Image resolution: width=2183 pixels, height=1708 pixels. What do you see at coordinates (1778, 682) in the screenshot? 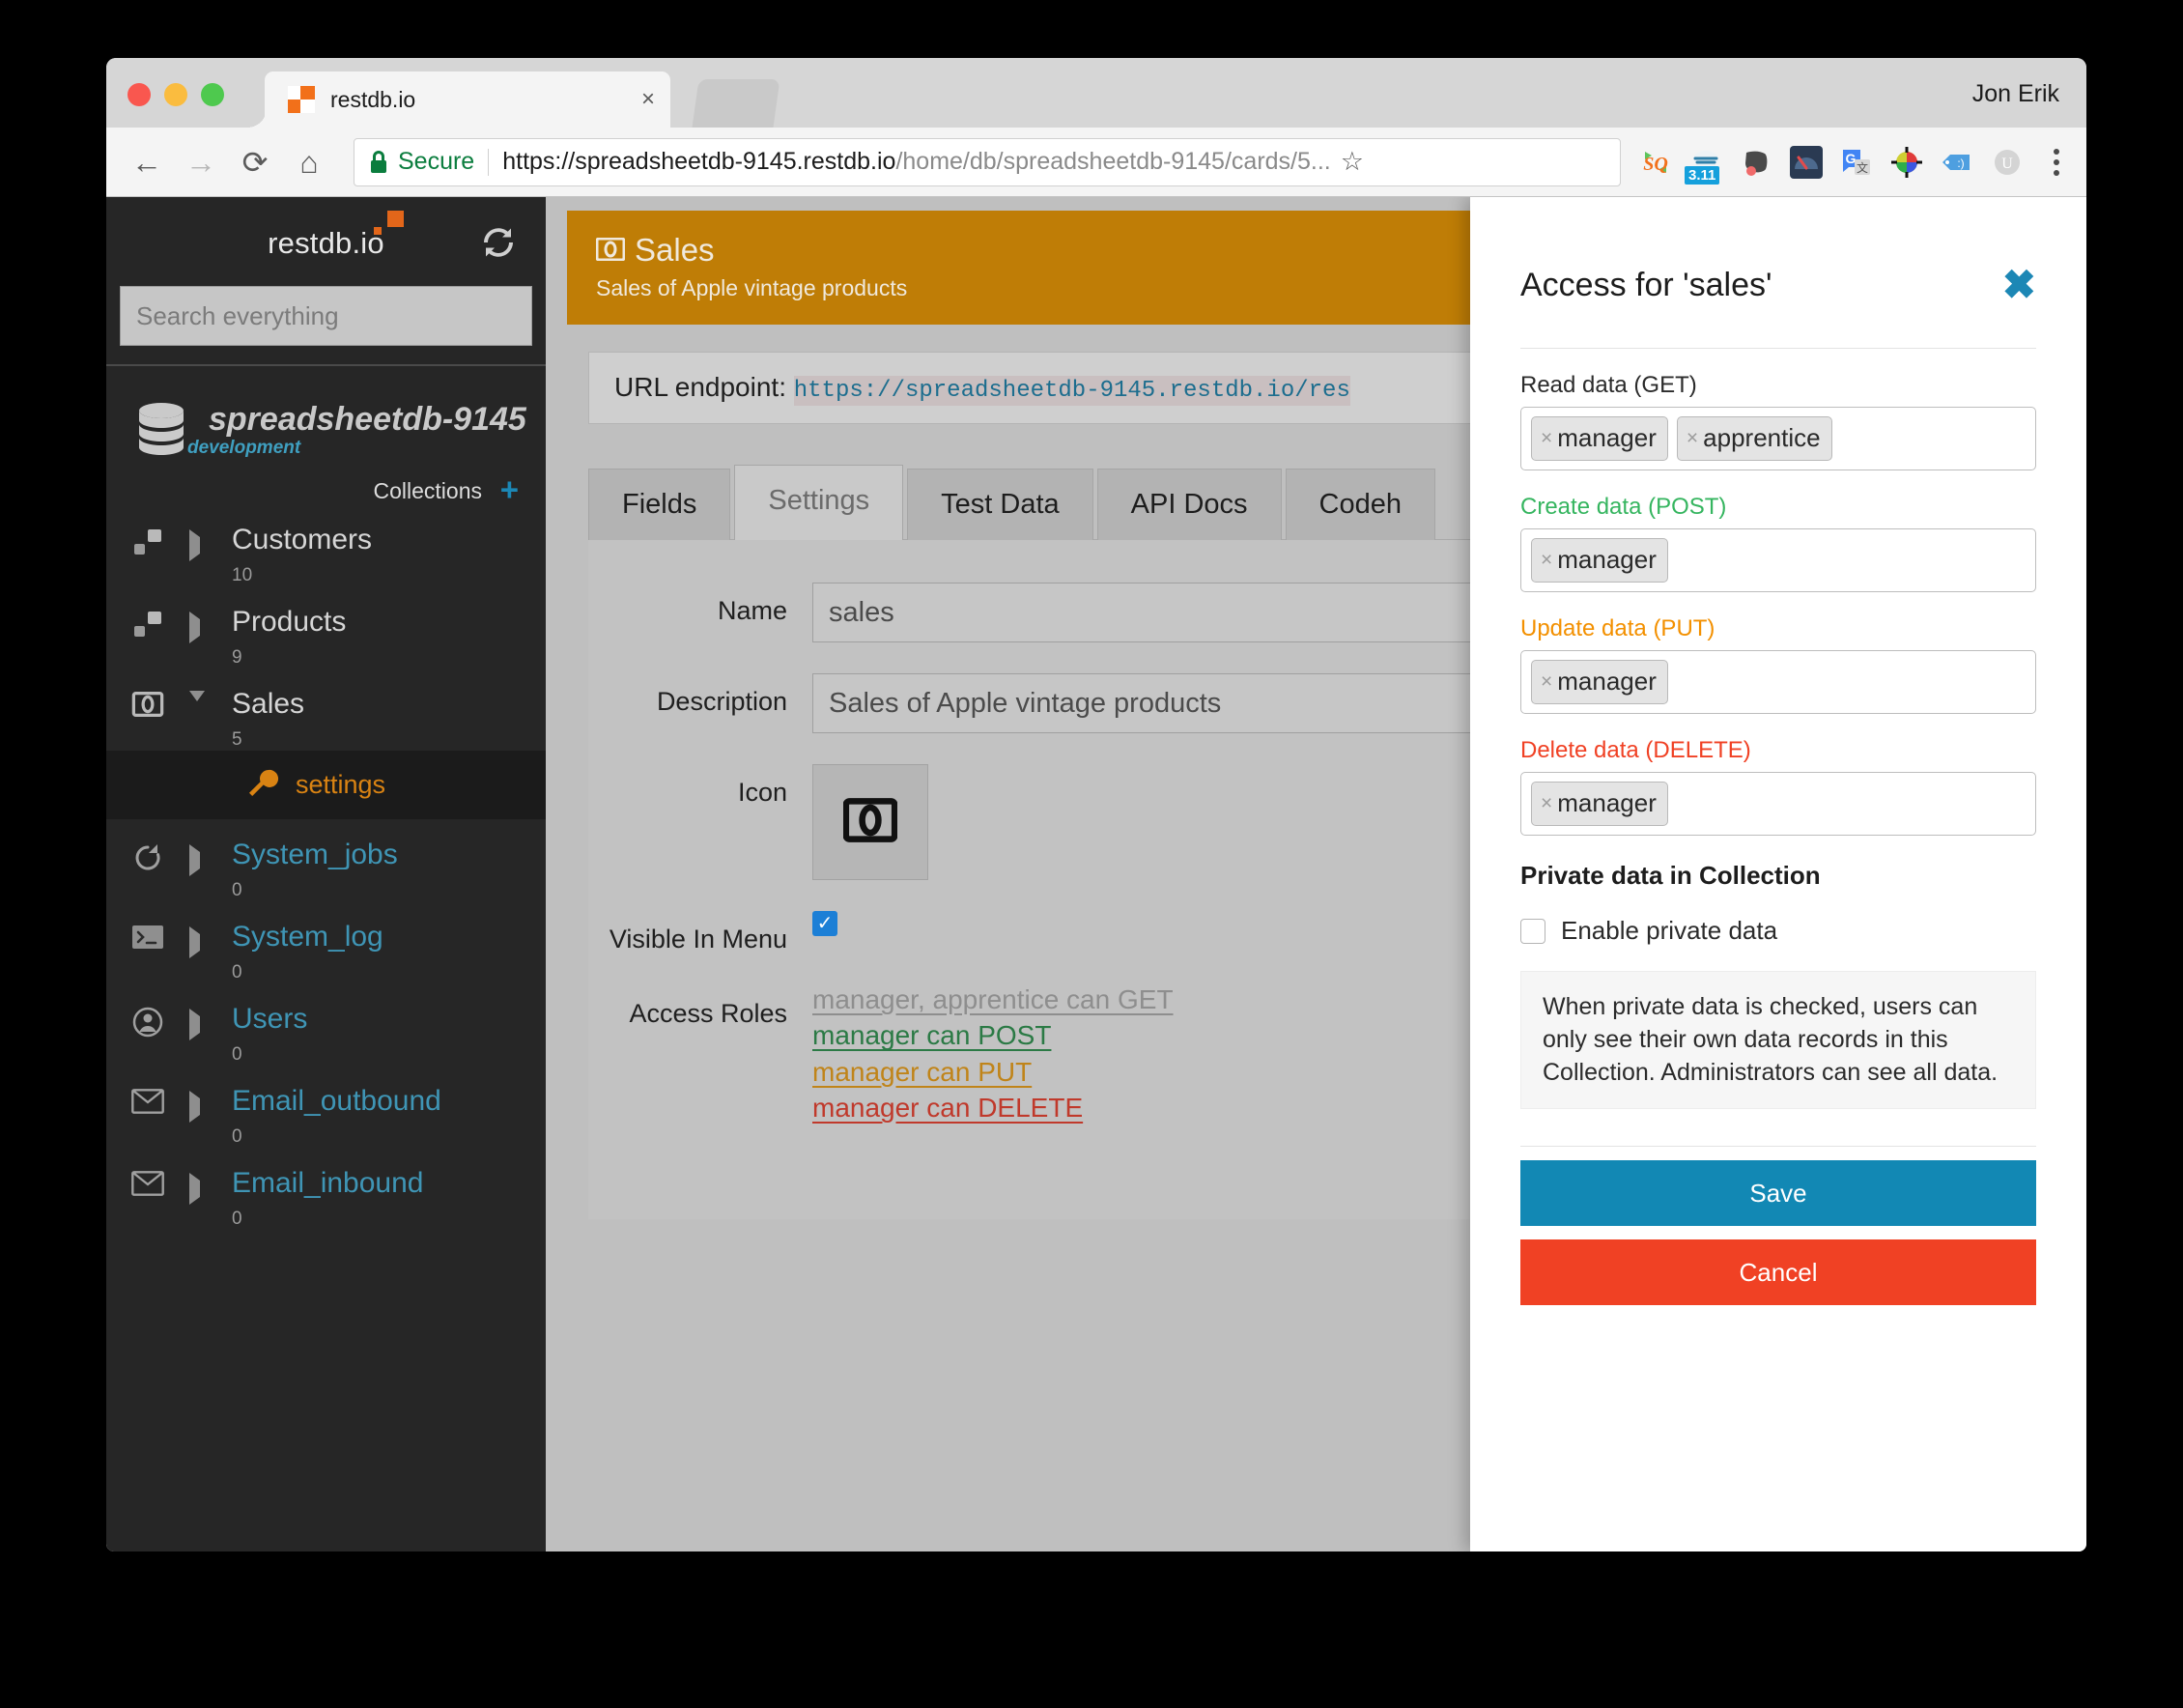
I see `acl-role-input-2: × manager` at bounding box center [1778, 682].